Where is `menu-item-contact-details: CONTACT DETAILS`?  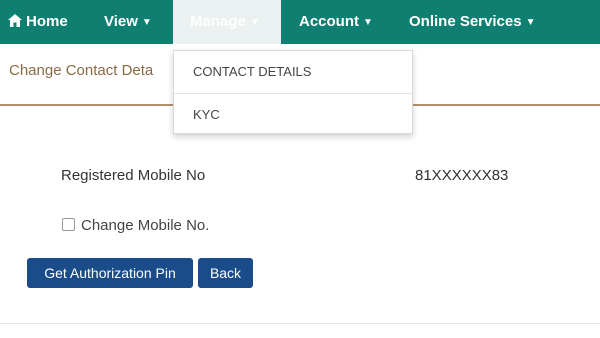
menu-item-contact-details: CONTACT DETAILS is located at coordinates (293, 71).